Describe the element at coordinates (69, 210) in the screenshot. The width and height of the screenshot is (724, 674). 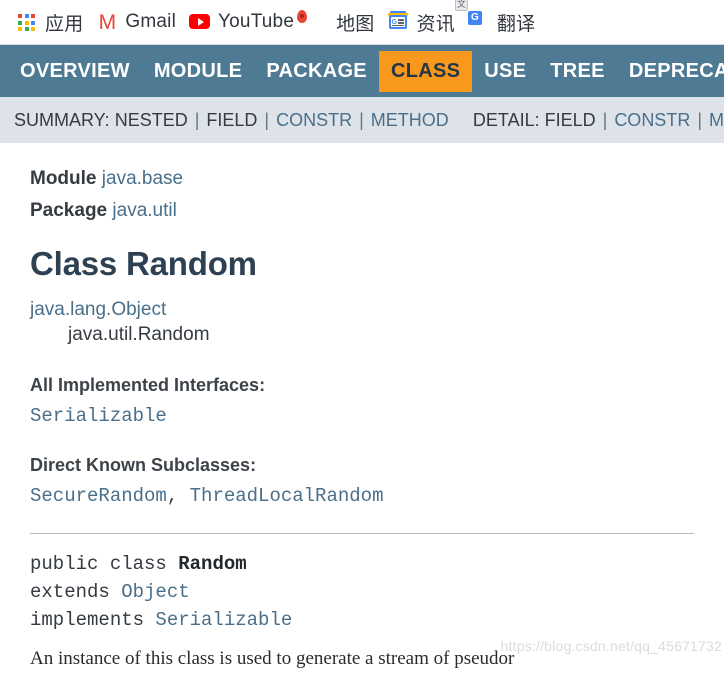
I see `package-label: Package` at that location.